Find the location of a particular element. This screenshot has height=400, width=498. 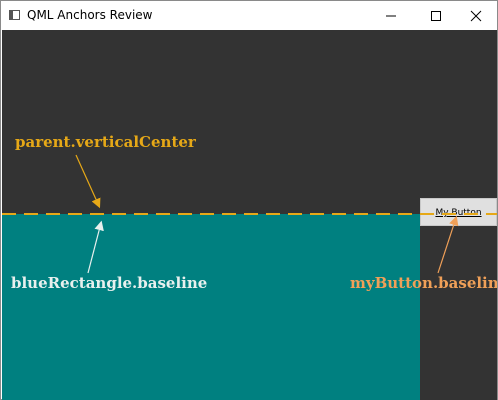

minimize-icon is located at coordinates (391, 16).